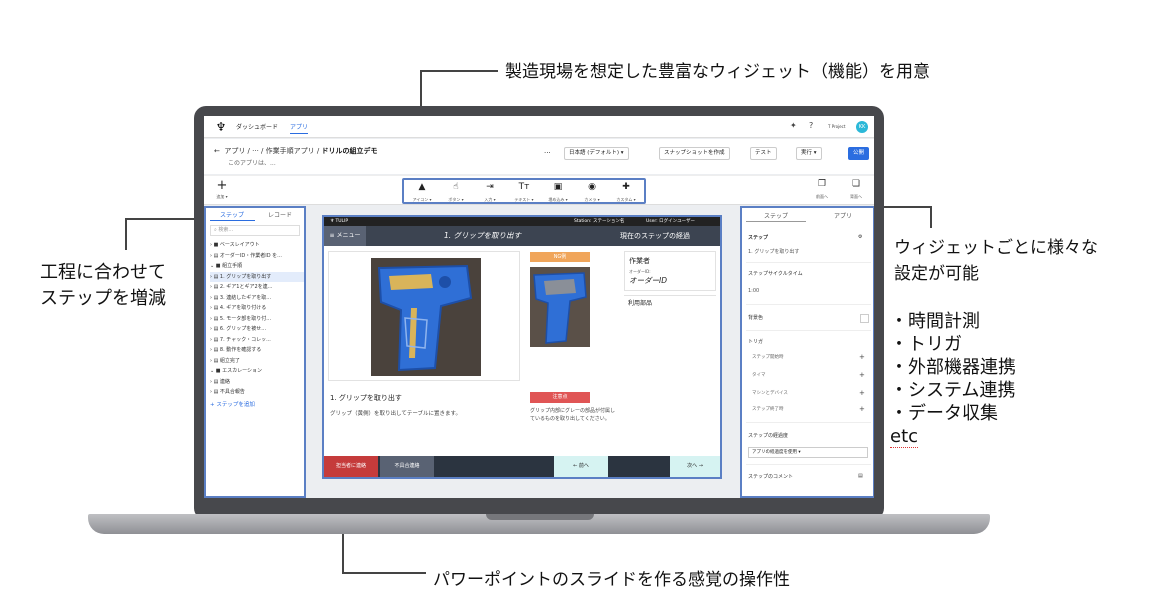 Image resolution: width=1161 pixels, height=605 pixels. I want to click on bullet-trigger: ・トリガ, so click(926, 344).